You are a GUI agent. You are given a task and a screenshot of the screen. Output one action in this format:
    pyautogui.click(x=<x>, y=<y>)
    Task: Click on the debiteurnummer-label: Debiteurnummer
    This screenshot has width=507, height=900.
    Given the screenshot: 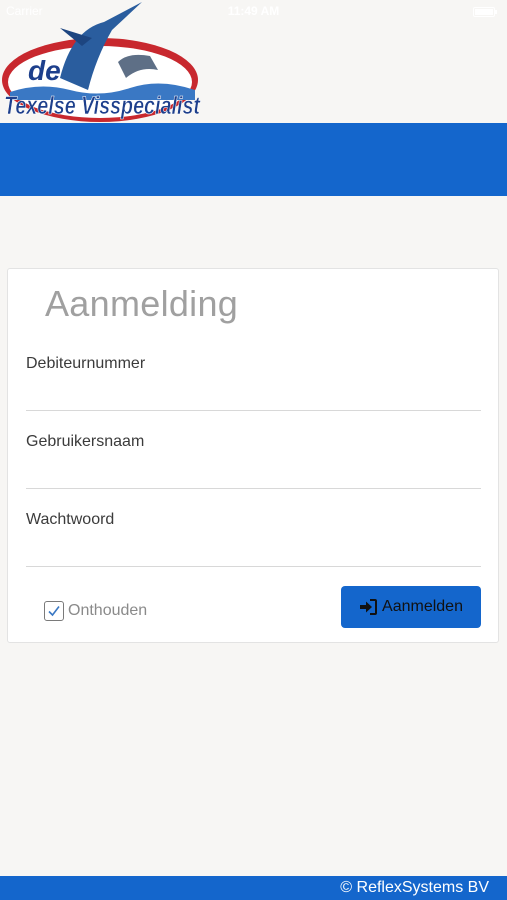 What is the action you would take?
    pyautogui.click(x=86, y=363)
    